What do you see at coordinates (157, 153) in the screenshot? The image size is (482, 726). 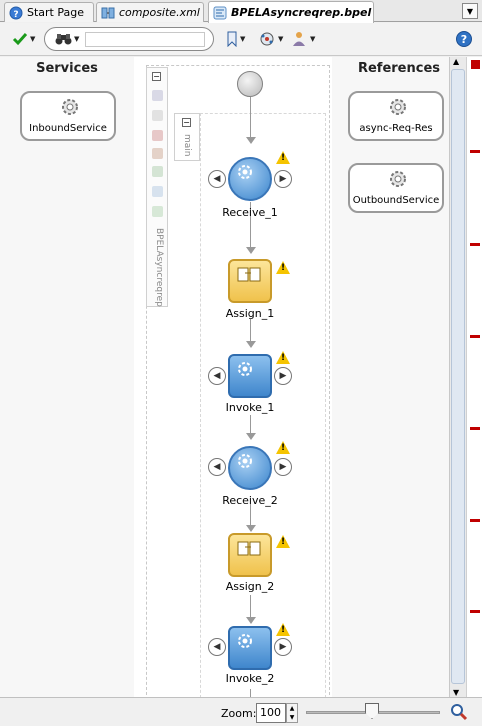 I see `compensation-icon` at bounding box center [157, 153].